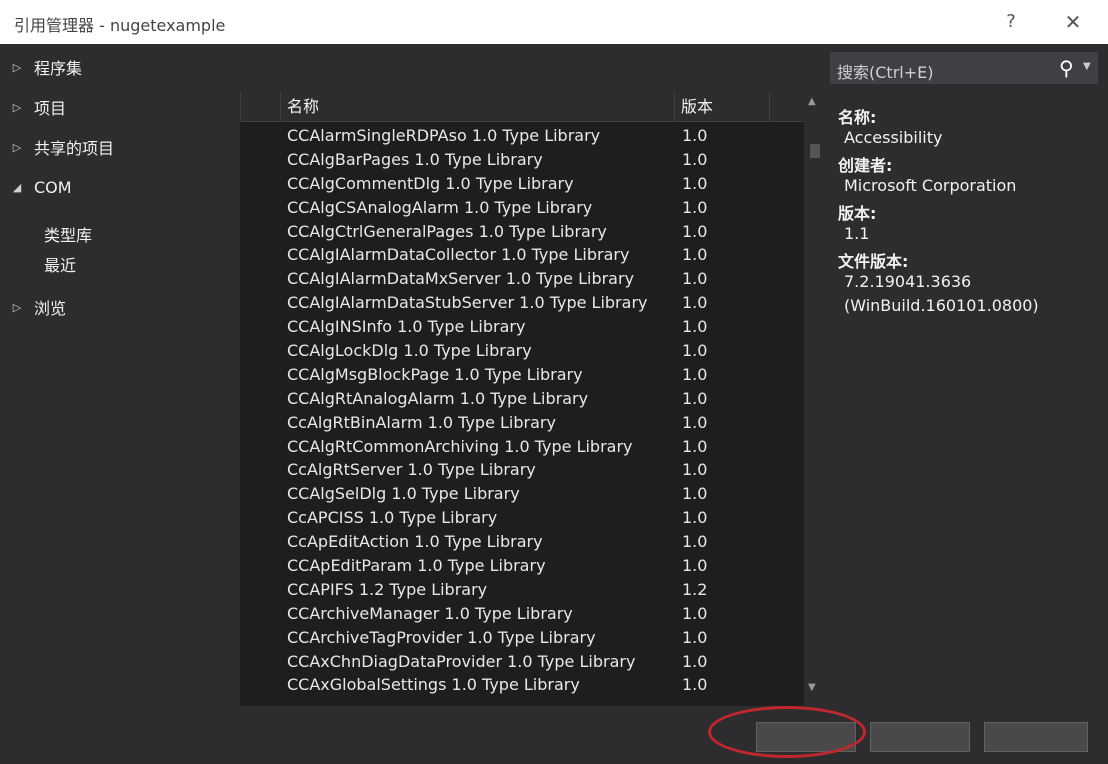  I want to click on version-label: 版本:, so click(857, 213).